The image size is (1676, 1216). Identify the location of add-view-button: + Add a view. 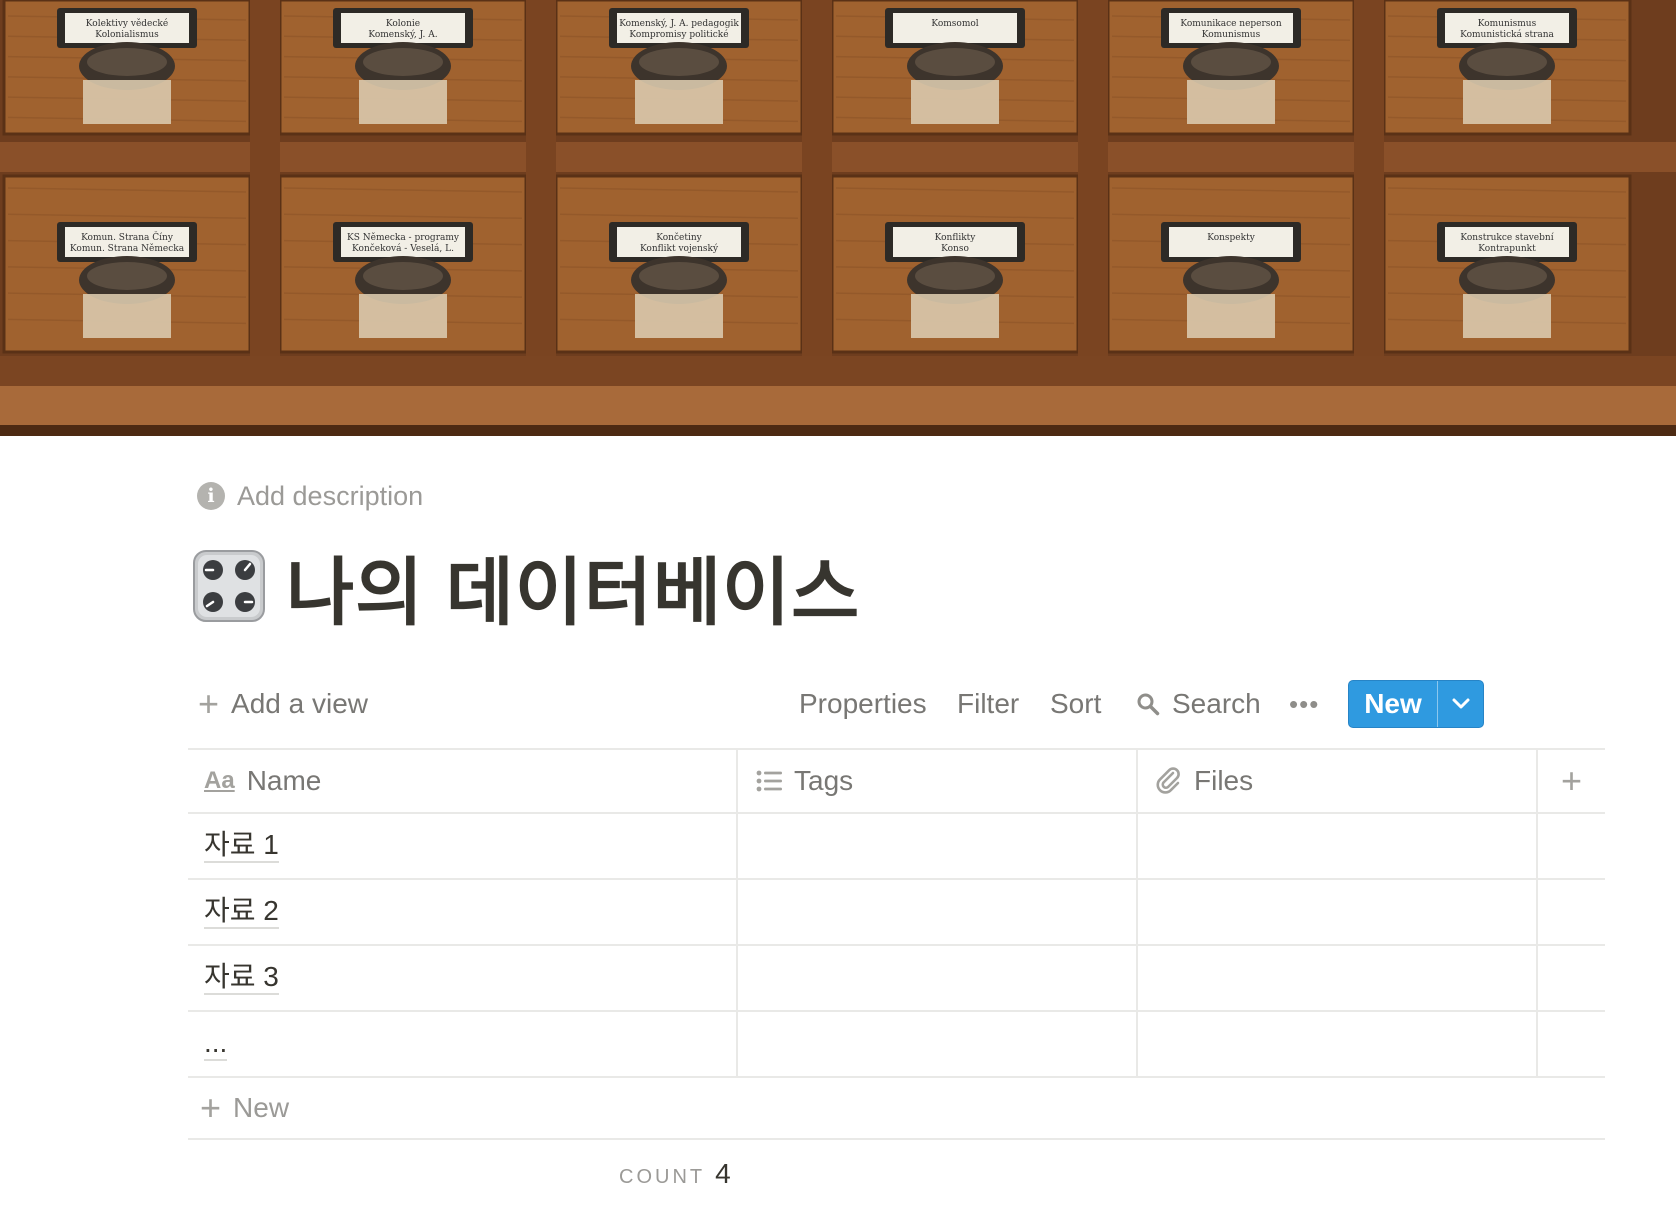
(283, 704).